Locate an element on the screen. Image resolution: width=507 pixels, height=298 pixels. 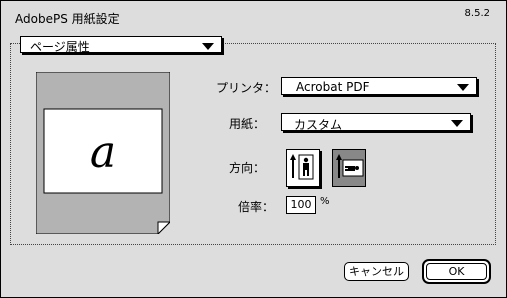
ok-button-label: OK is located at coordinates (456, 271).